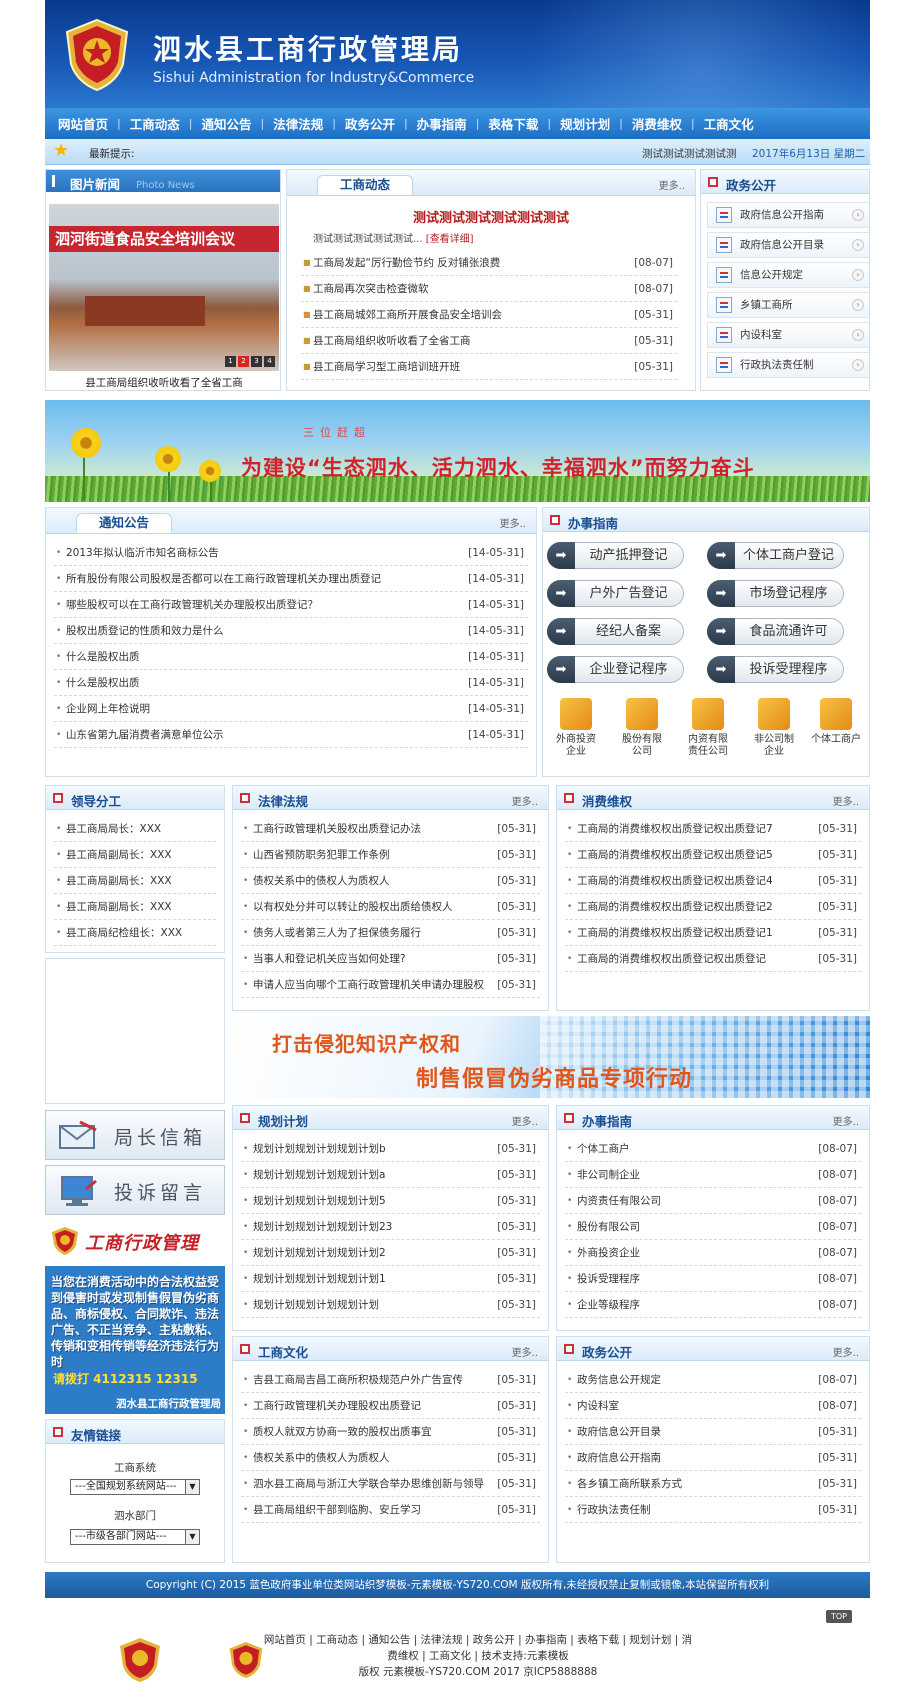 The width and height of the screenshot is (900, 1704). What do you see at coordinates (788, 245) in the screenshot?
I see `gov-item-catalog: 政府信息公开目录 ›` at bounding box center [788, 245].